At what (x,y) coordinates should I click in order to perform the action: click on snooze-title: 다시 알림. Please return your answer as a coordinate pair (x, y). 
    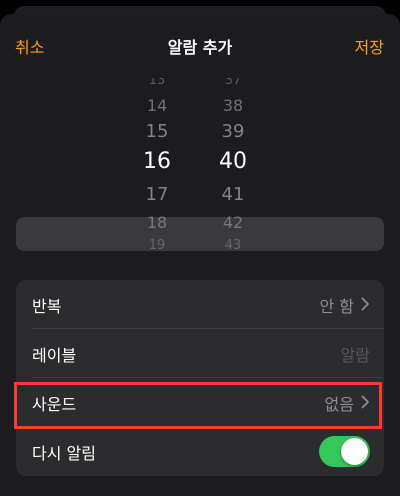
    Looking at the image, I should click on (64, 453).